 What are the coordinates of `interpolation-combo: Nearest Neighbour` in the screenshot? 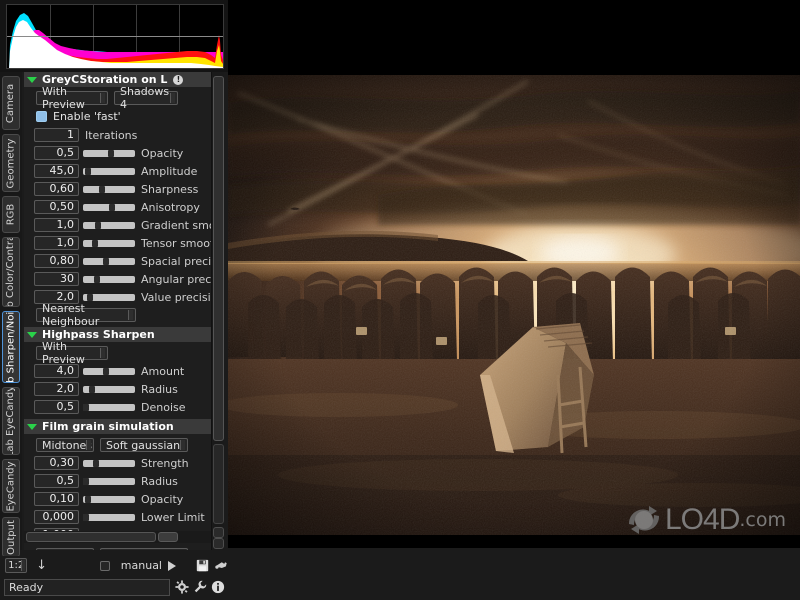 It's located at (86, 315).